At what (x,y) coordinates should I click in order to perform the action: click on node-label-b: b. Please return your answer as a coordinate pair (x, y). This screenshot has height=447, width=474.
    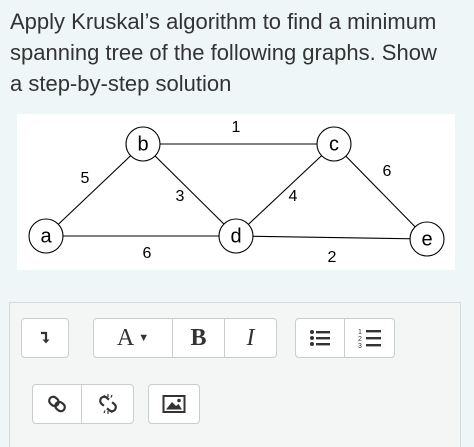
    Looking at the image, I should click on (142, 144).